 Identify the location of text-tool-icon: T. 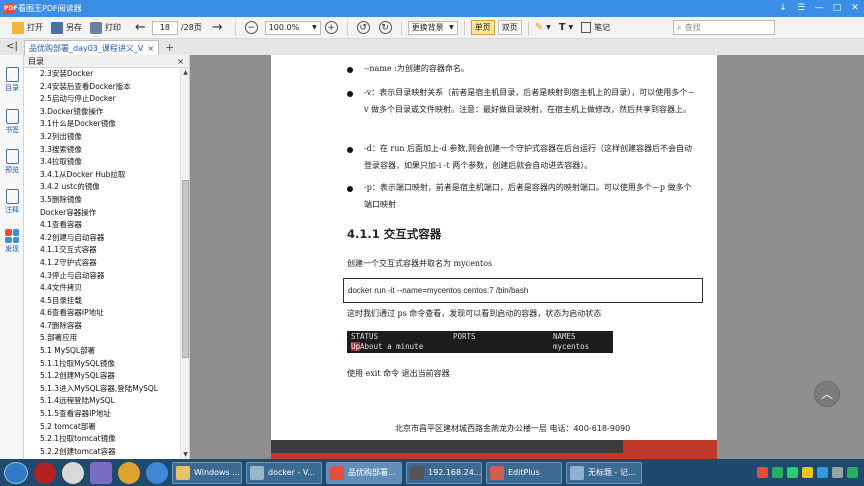
(562, 27).